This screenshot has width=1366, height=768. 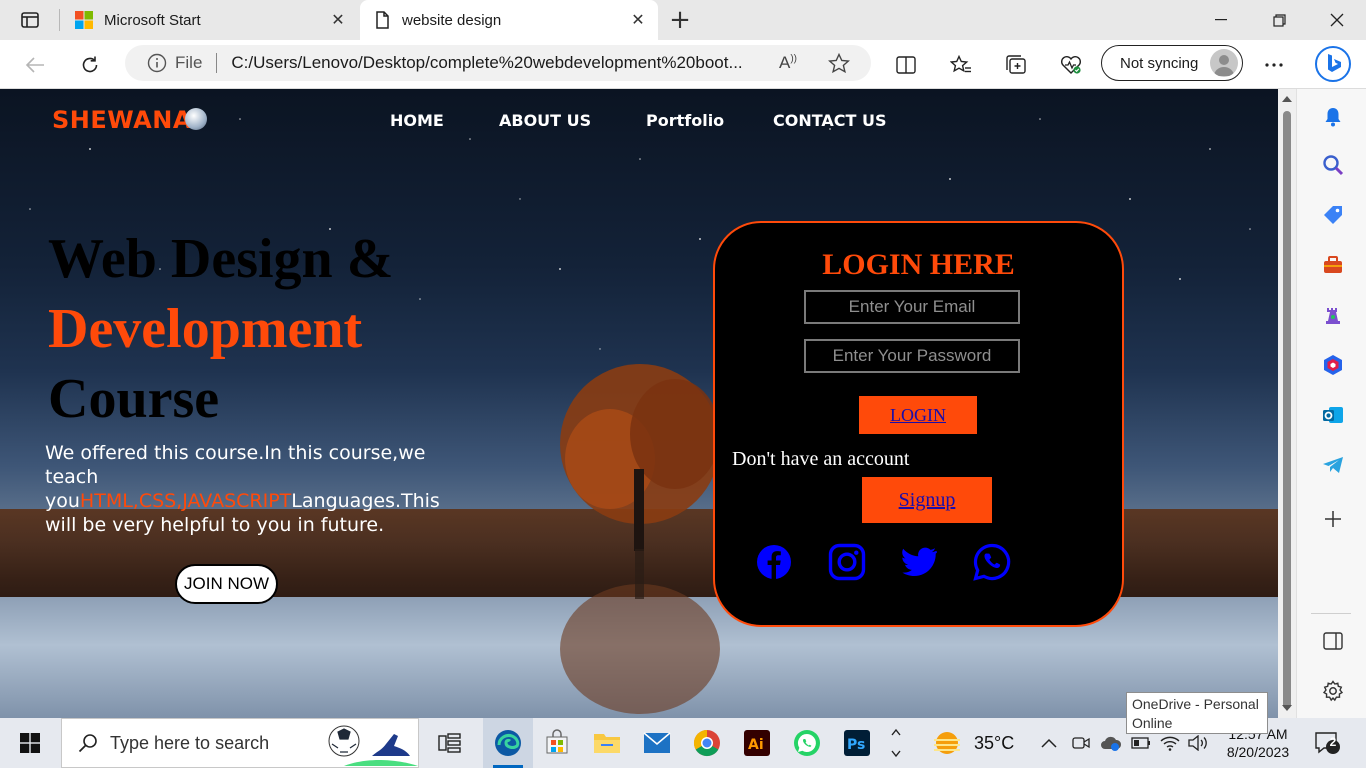 What do you see at coordinates (1333, 519) in the screenshot?
I see `add-icon` at bounding box center [1333, 519].